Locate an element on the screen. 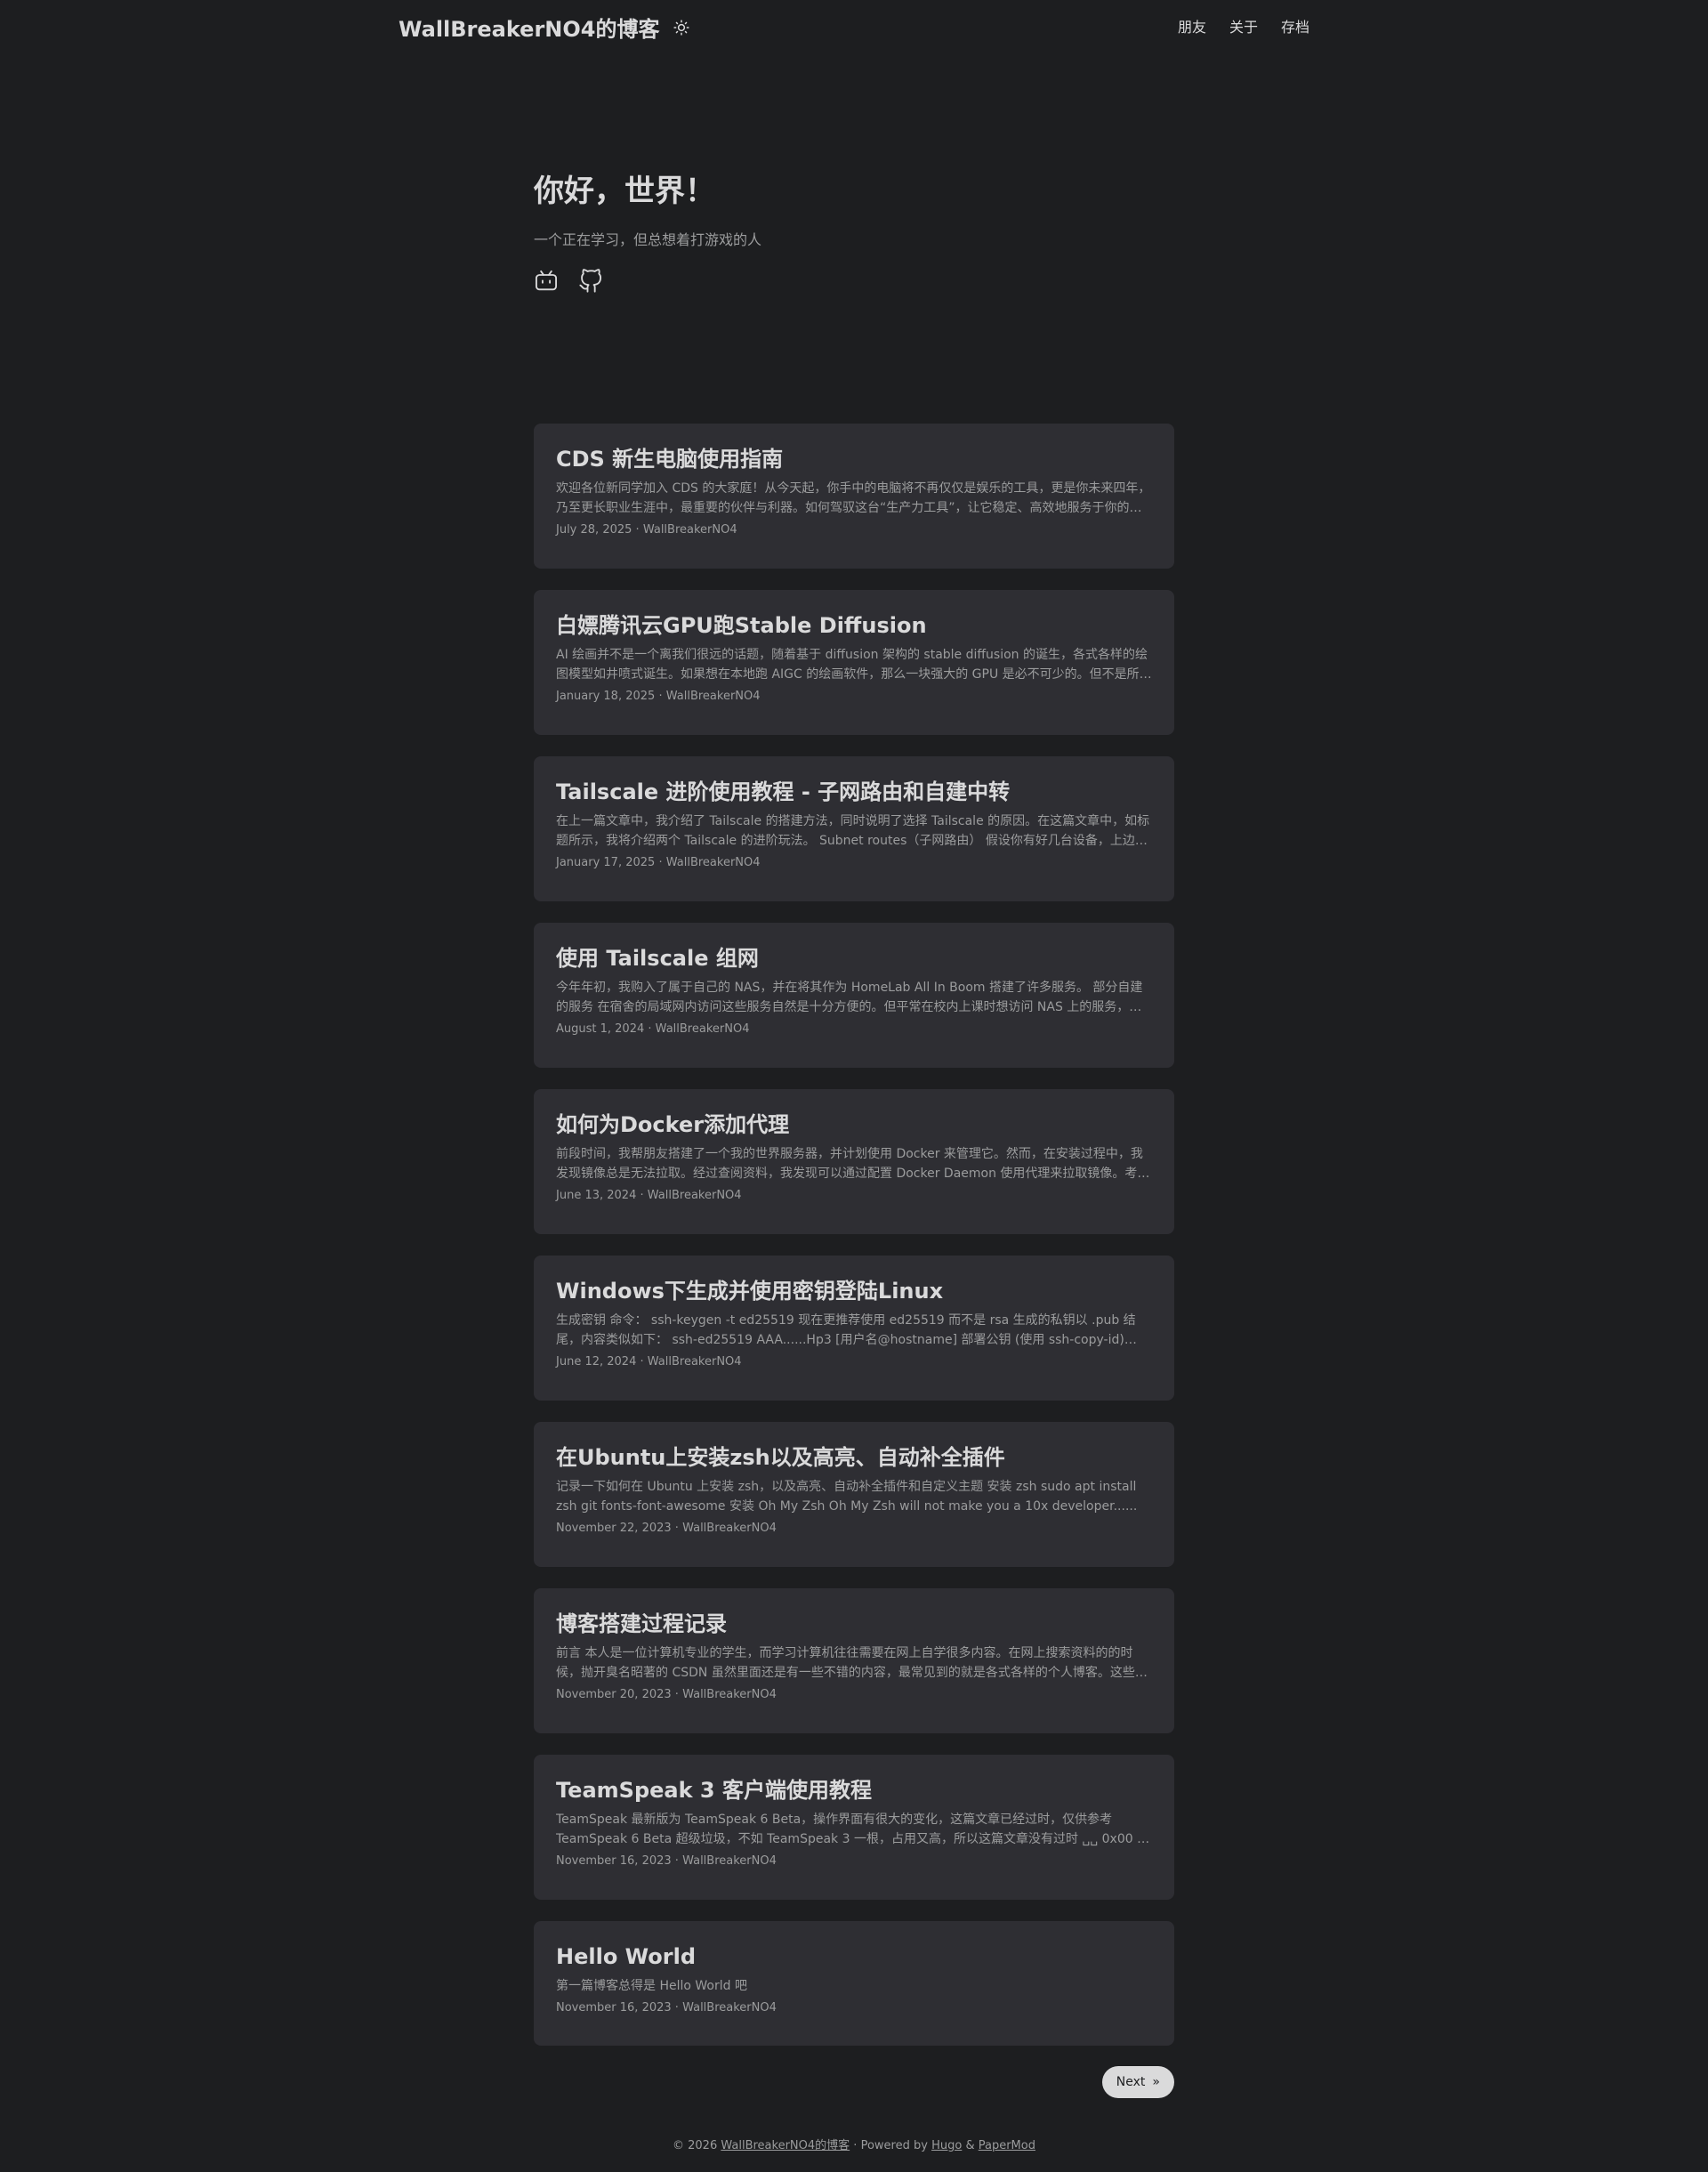  post-date: August 1, 2024 is located at coordinates (600, 1029).